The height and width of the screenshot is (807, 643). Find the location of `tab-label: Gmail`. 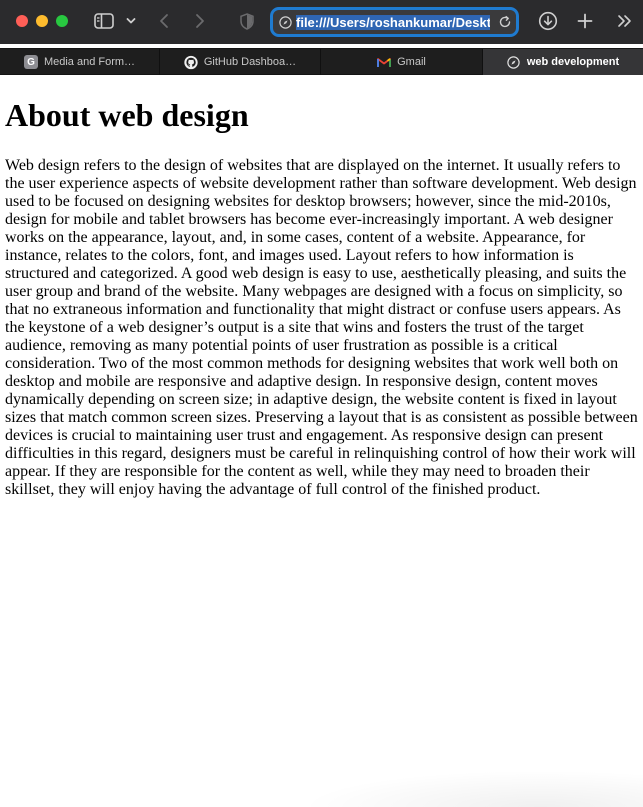

tab-label: Gmail is located at coordinates (411, 62).